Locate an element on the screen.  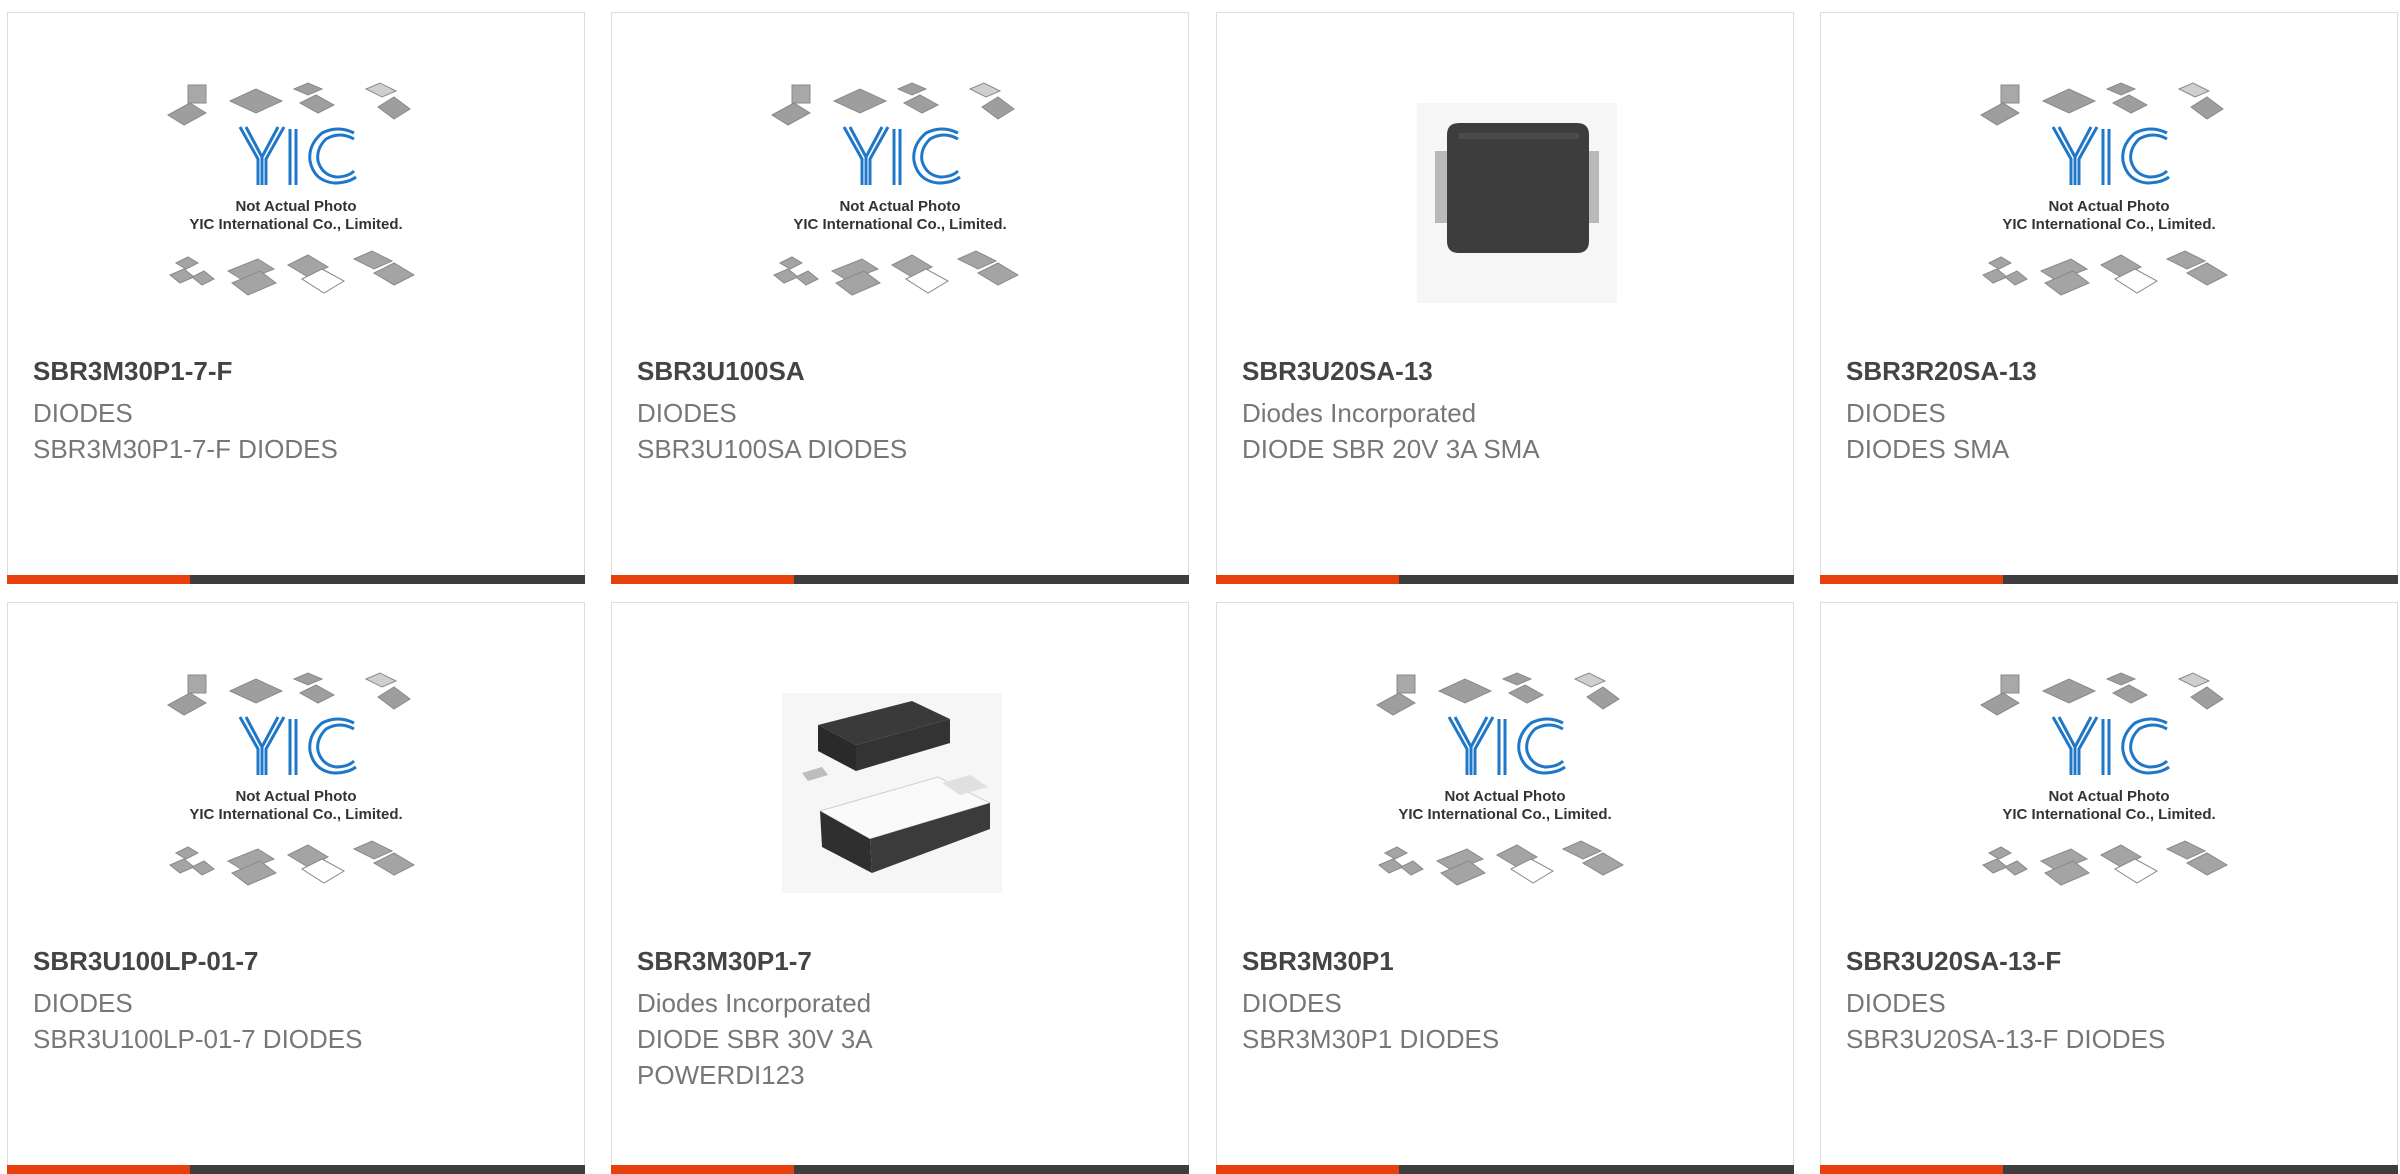
product-description: SBR3U20SA-13-F DIODES is located at coordinates (2006, 1039).